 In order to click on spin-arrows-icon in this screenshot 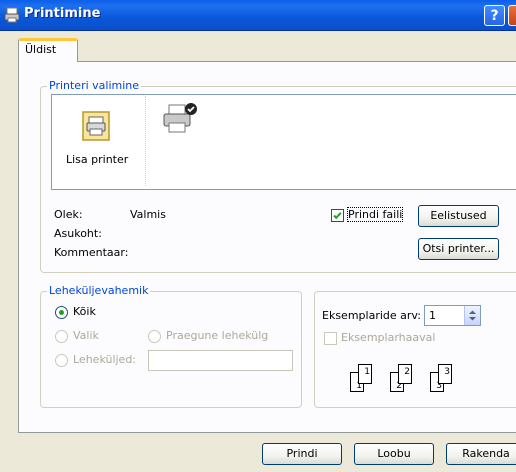, I will do `click(472, 315)`.